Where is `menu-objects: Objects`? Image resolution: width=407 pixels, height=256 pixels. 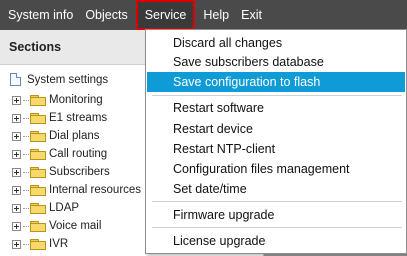
menu-objects: Objects is located at coordinates (106, 15).